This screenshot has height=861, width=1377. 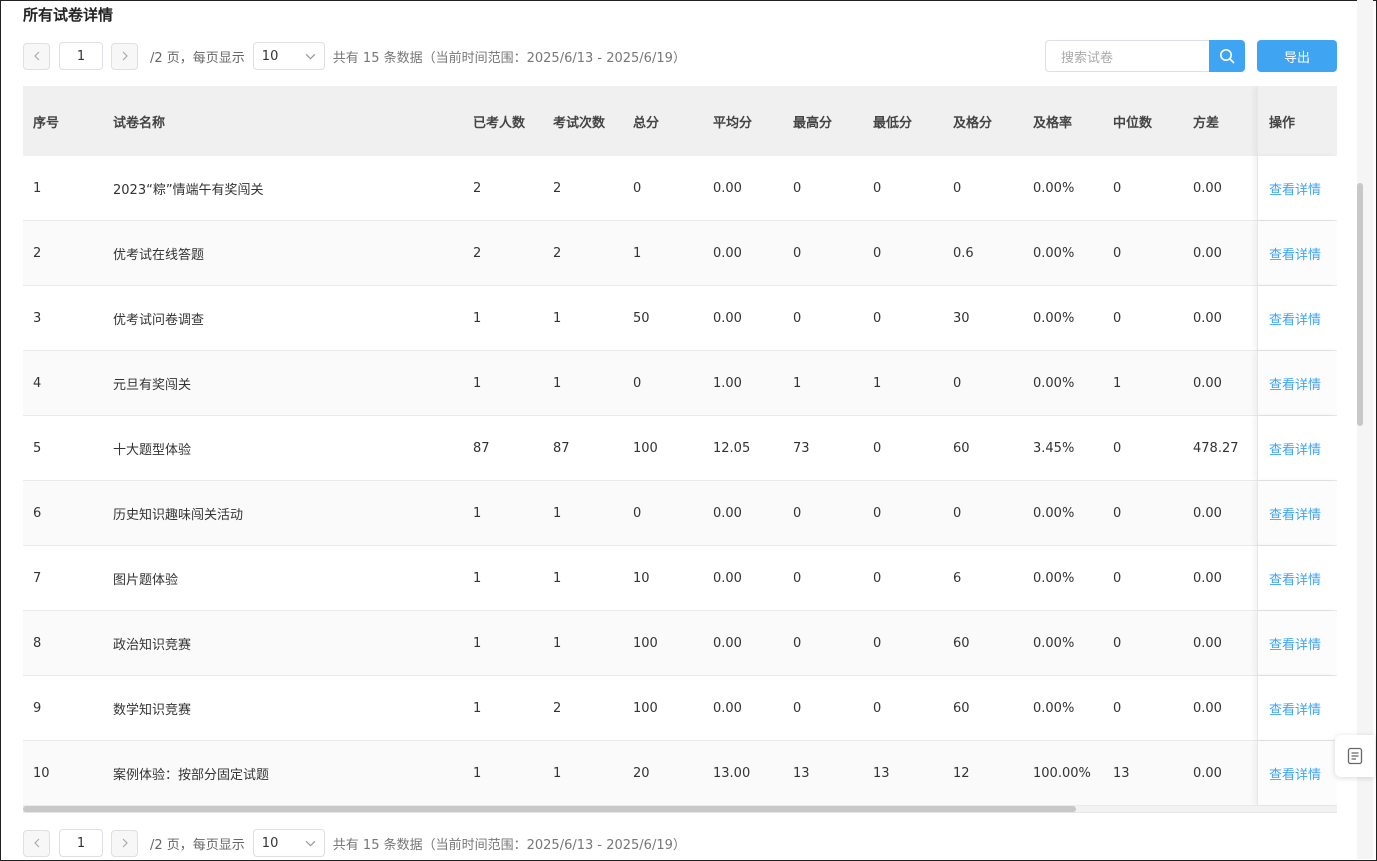 I want to click on vertical-scrollbar-track, so click(x=1365, y=429).